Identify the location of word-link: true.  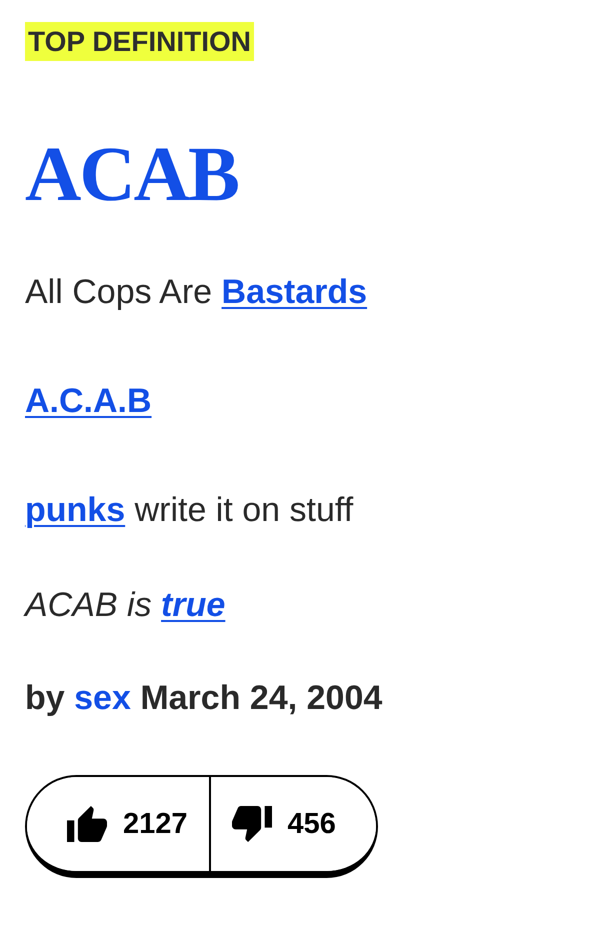
(193, 605).